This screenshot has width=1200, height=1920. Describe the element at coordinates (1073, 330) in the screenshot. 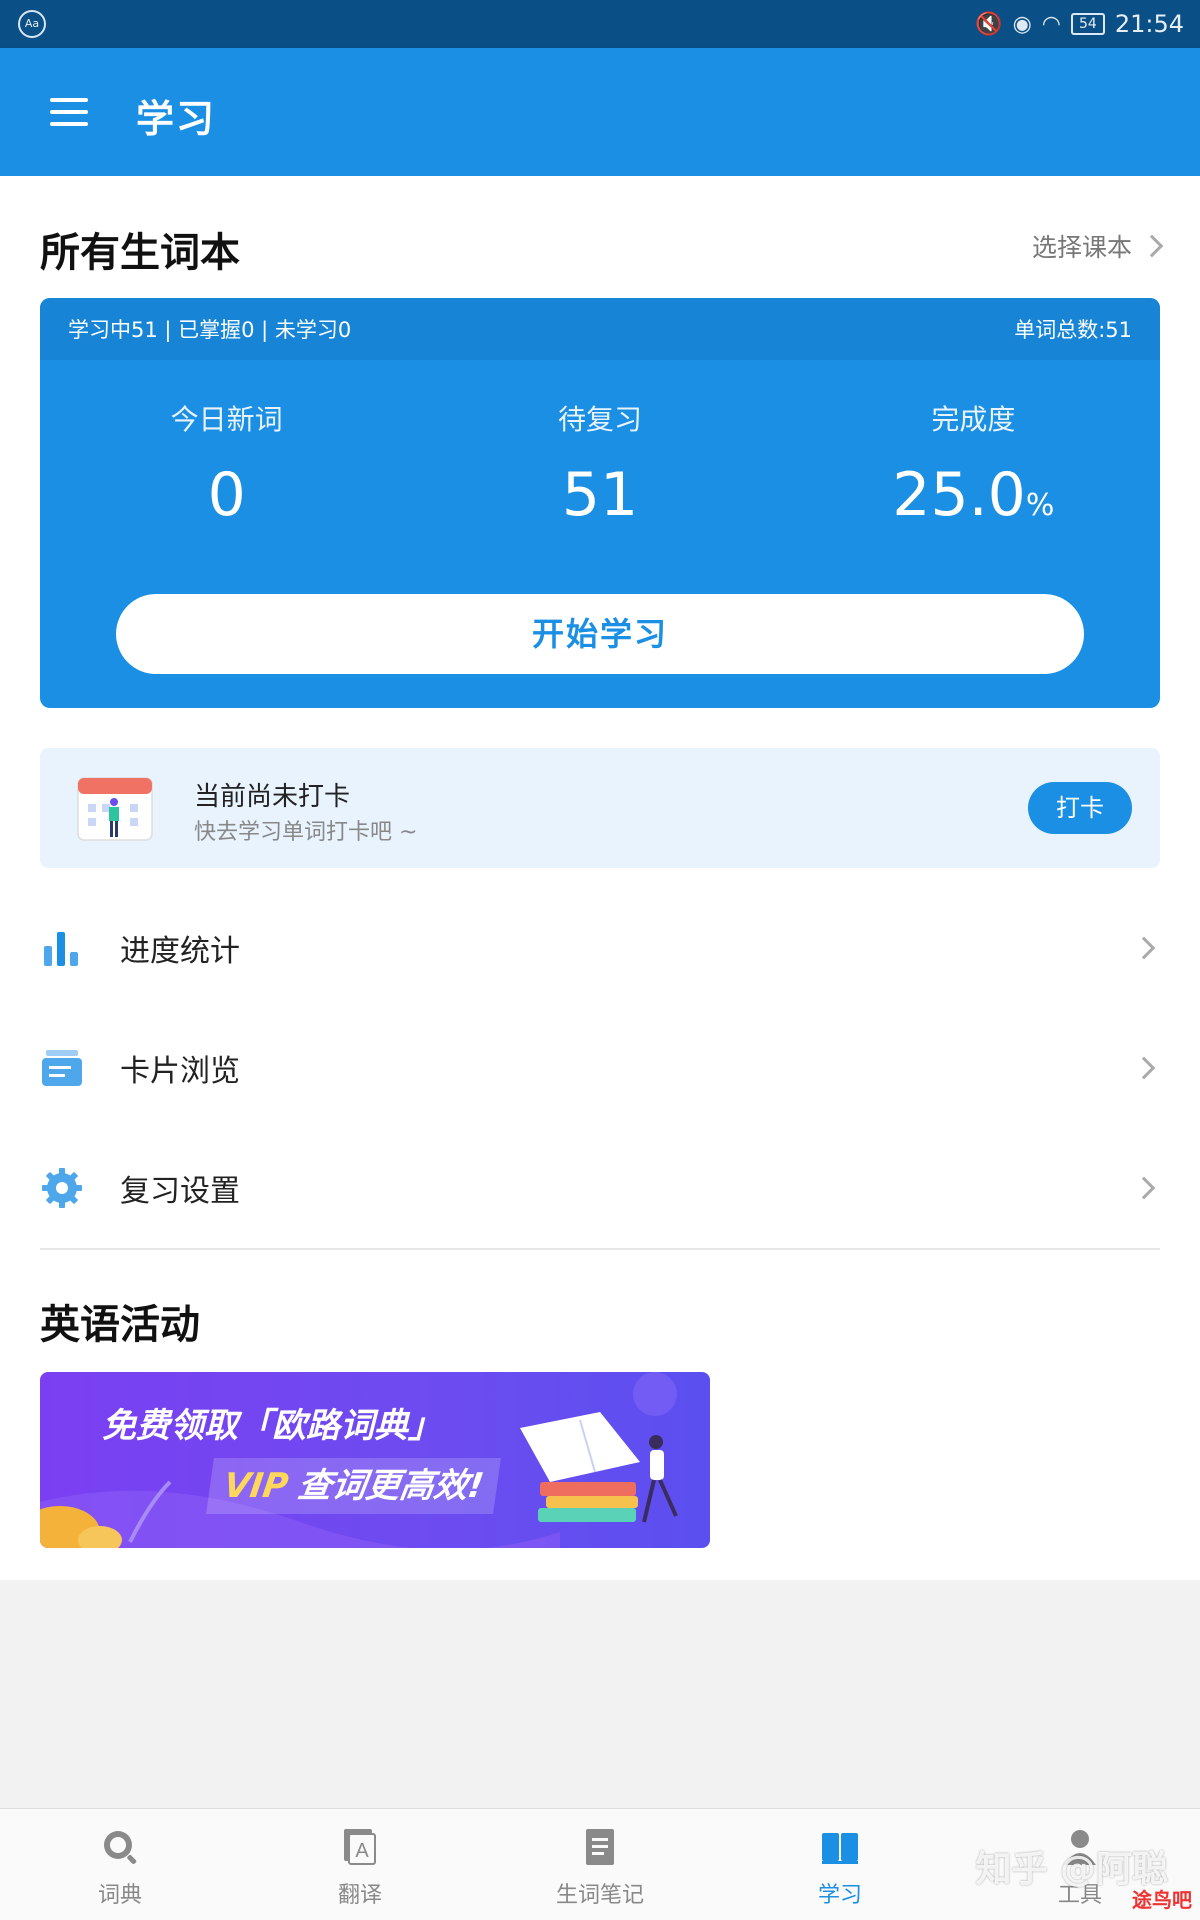

I see `vocab-total: 单词总数:51` at that location.